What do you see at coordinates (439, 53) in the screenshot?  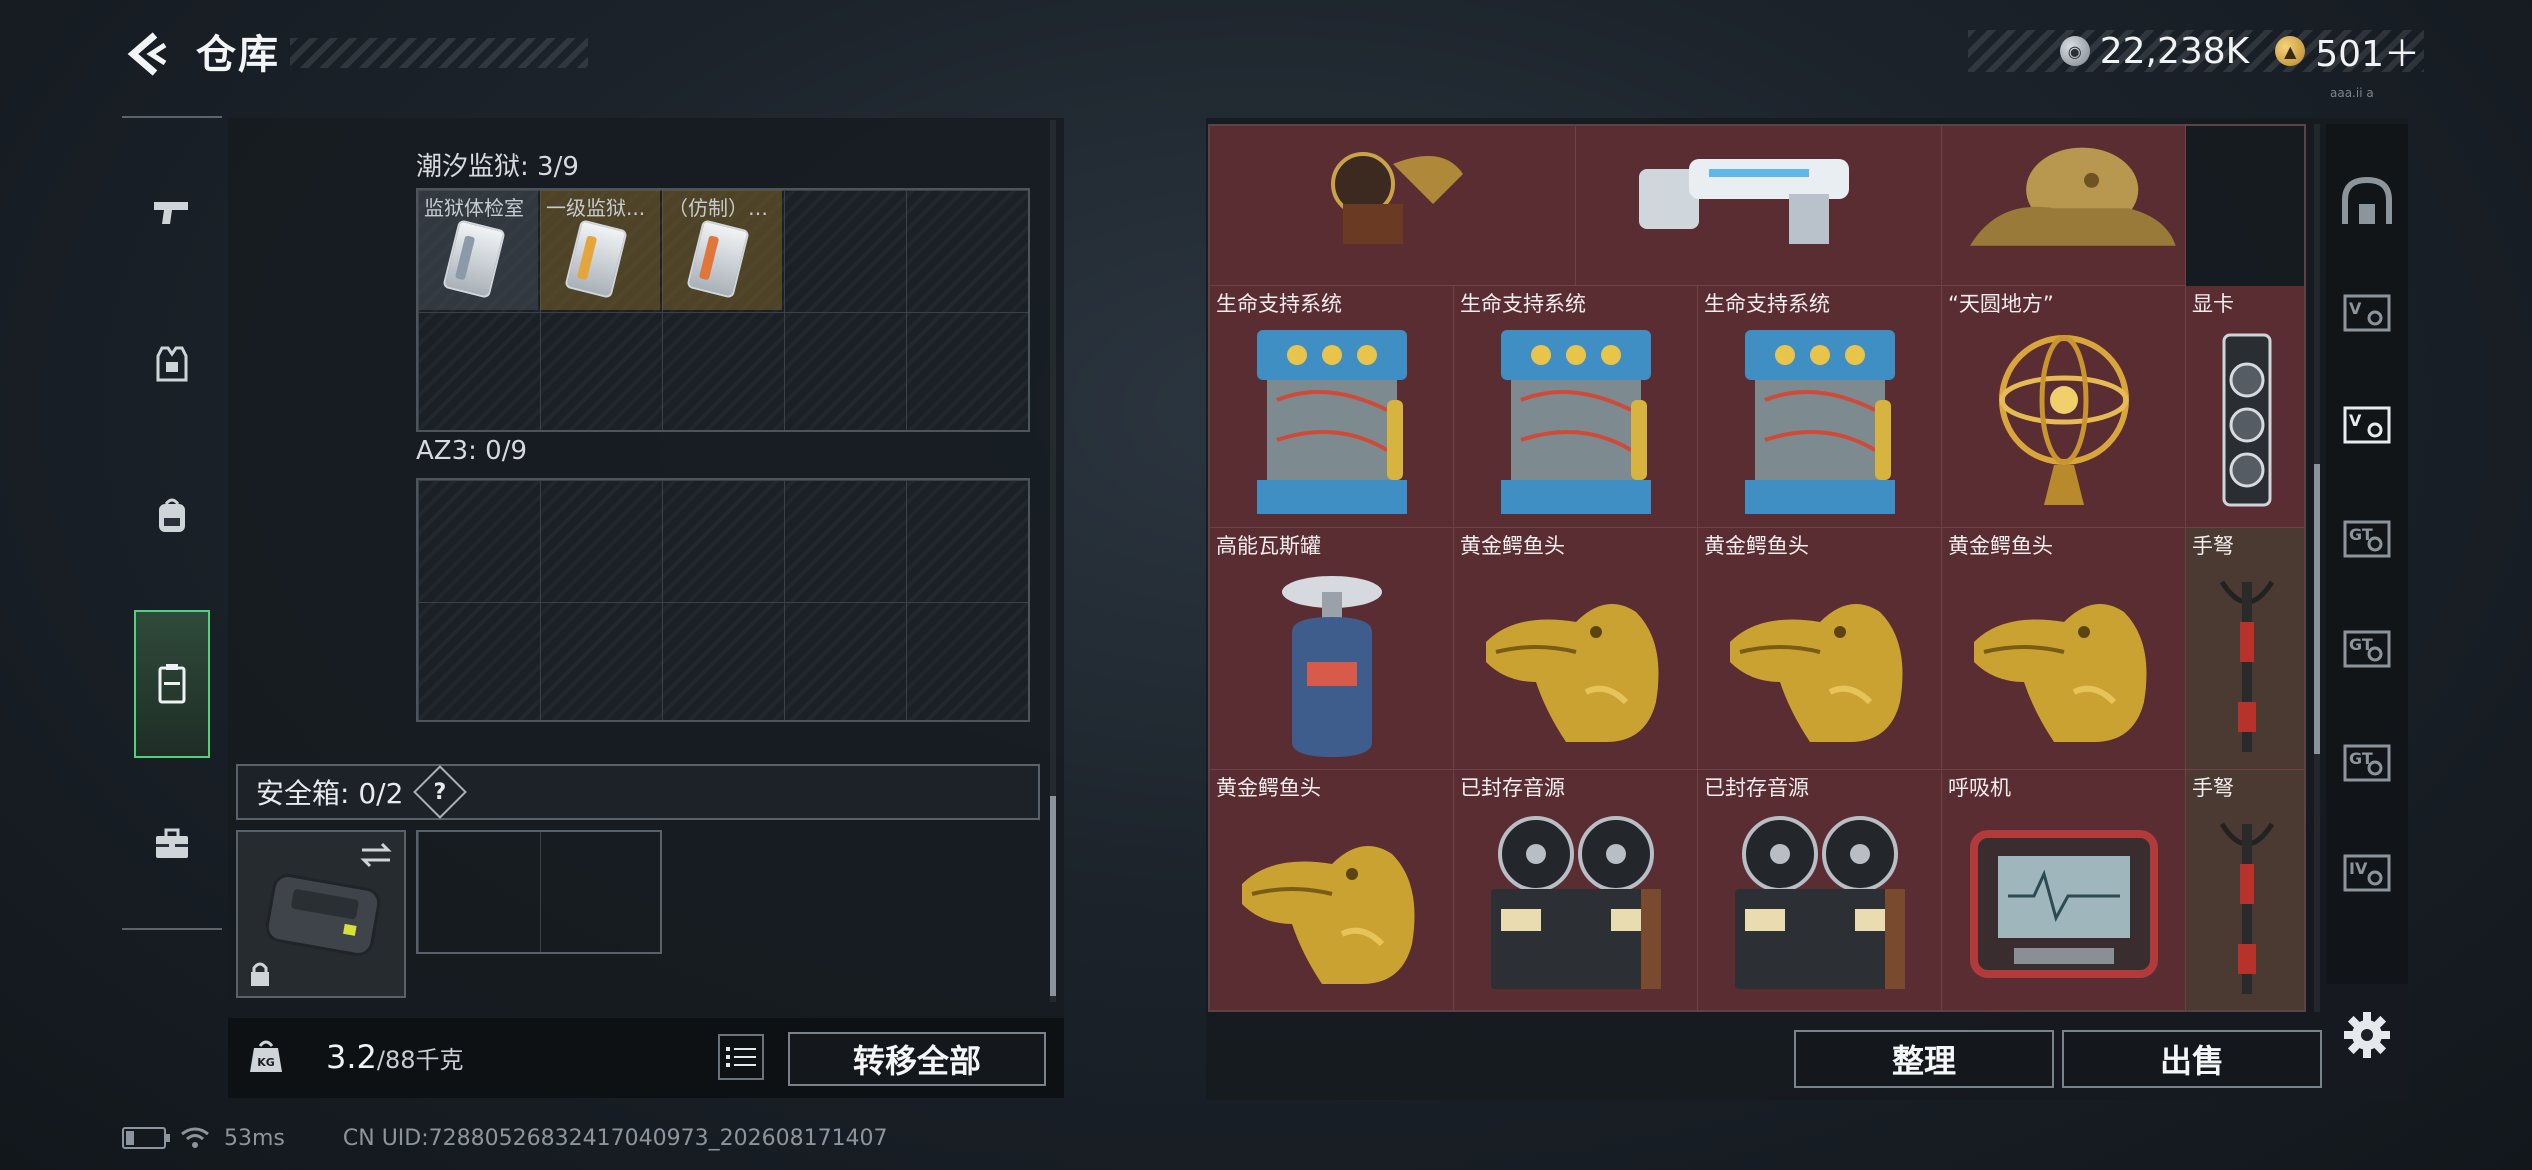 I see `title-decoration` at bounding box center [439, 53].